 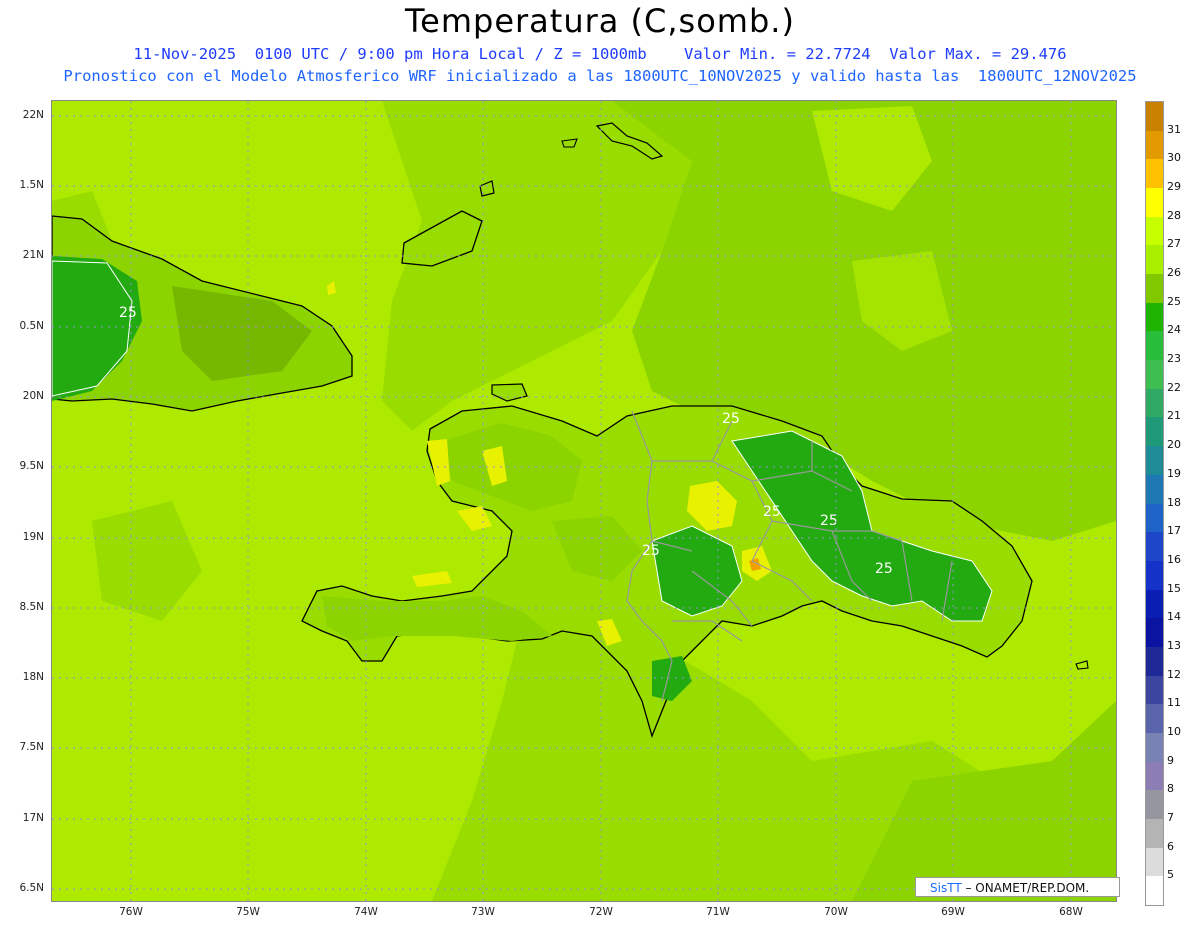 What do you see at coordinates (33, 818) in the screenshot?
I see `lat-label: 17N` at bounding box center [33, 818].